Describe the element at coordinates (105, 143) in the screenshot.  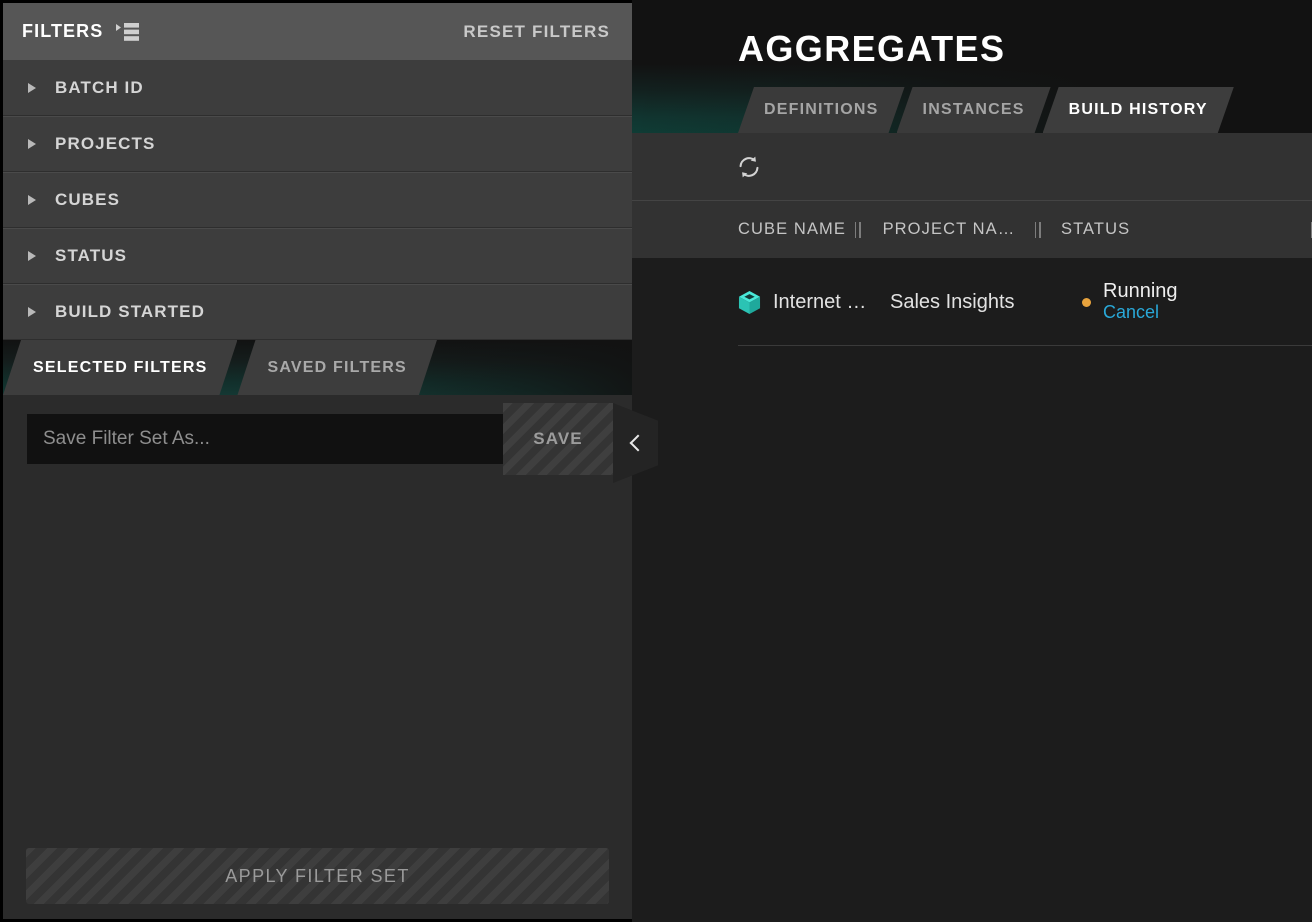
I see `filter-section-label: PROJECTS` at that location.